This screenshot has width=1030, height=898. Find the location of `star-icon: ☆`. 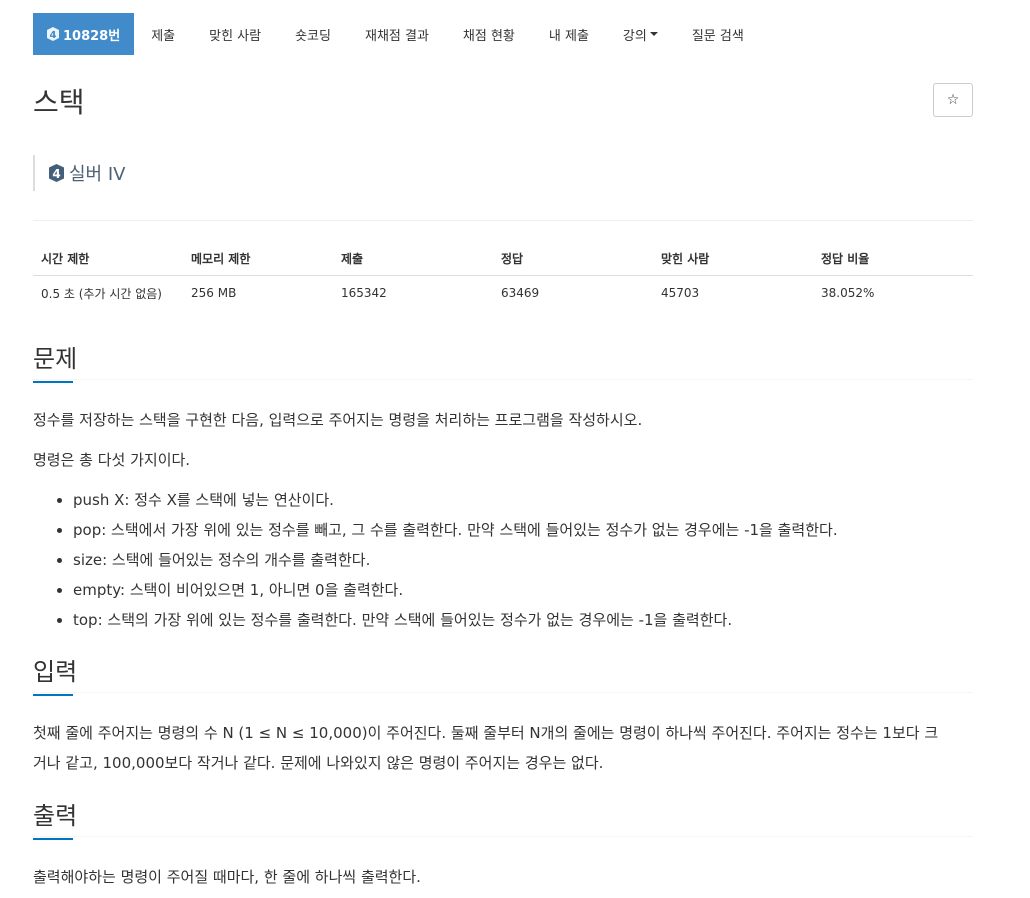

star-icon: ☆ is located at coordinates (953, 100).